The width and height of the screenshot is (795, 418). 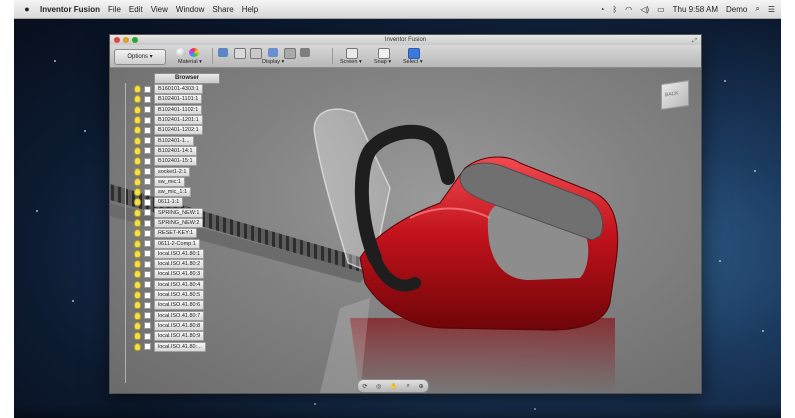 I want to click on display-label: Display ▾, so click(x=273, y=62).